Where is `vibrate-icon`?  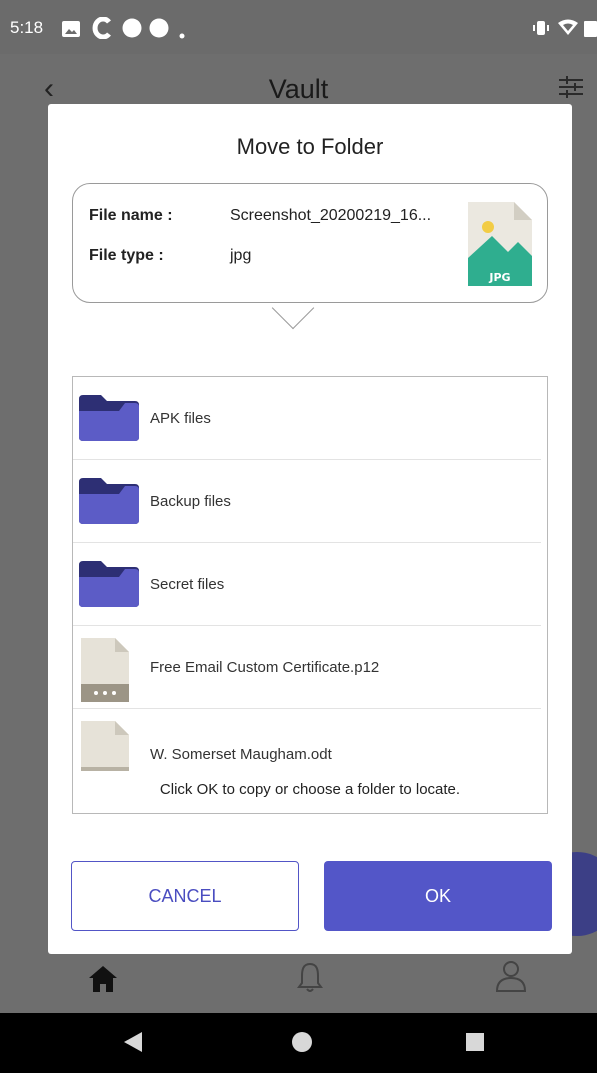 vibrate-icon is located at coordinates (541, 30).